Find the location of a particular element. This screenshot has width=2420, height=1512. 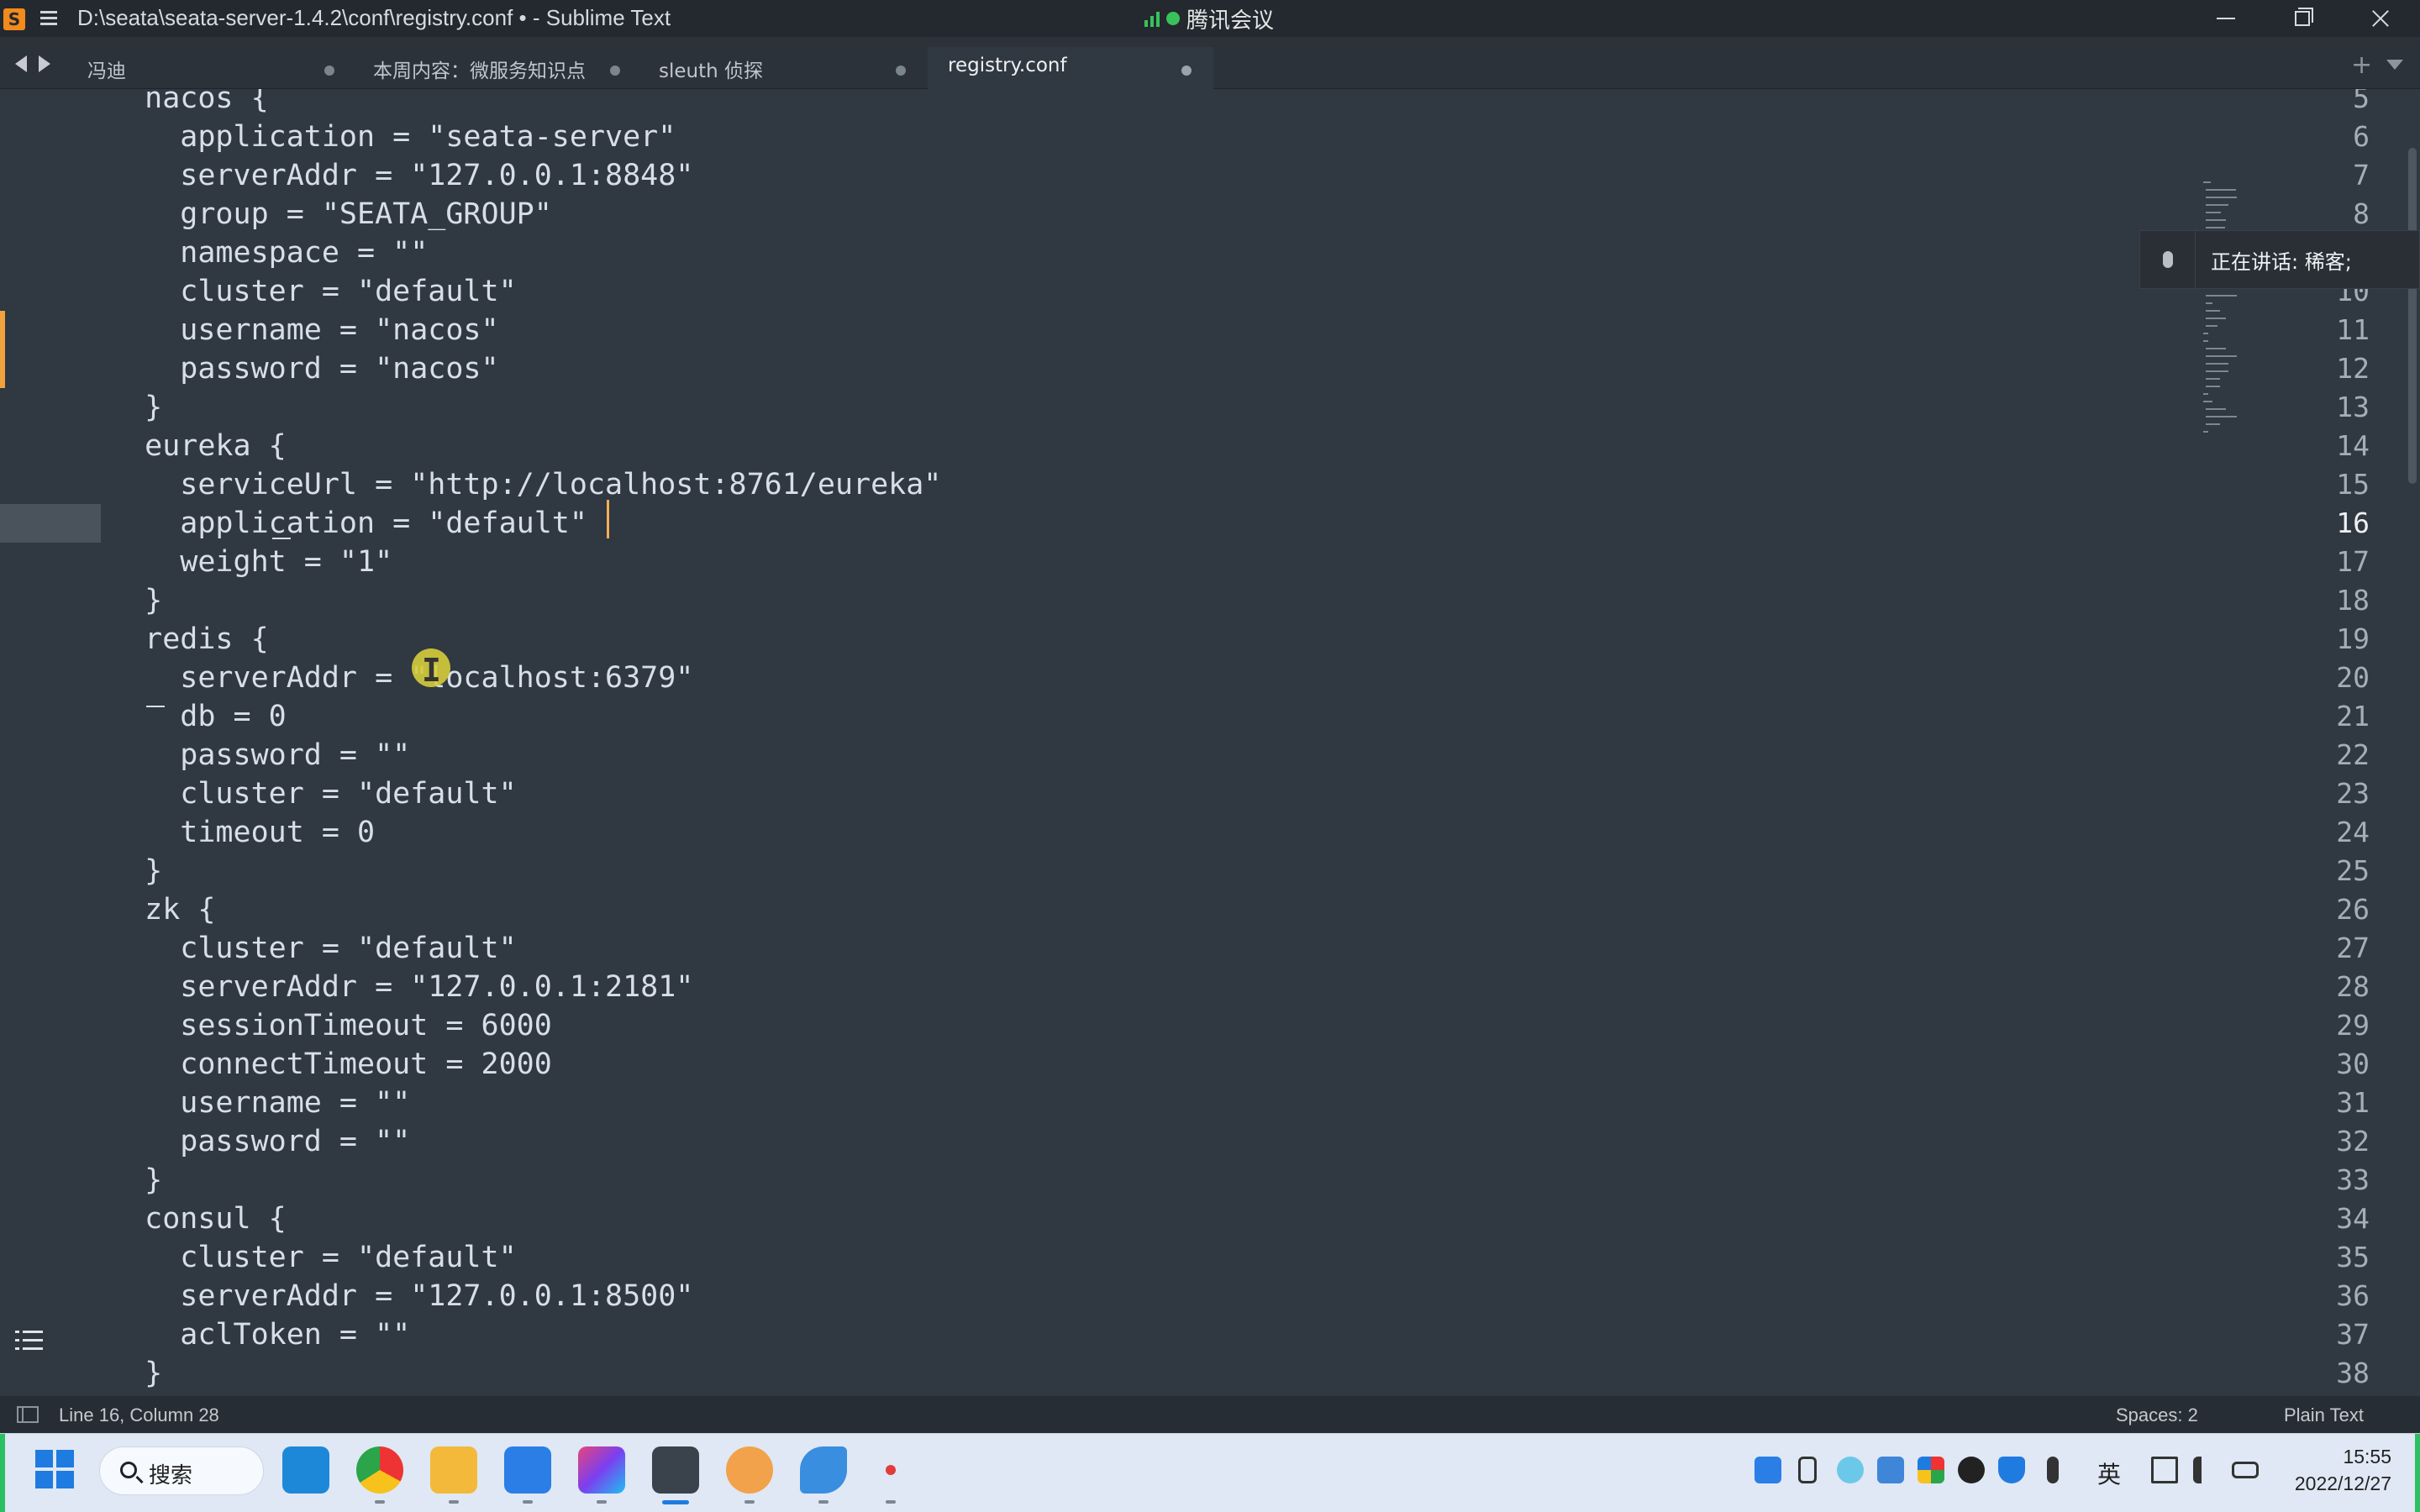

code-line: serverAddr = "127.0.0.1:8848" is located at coordinates (401, 175).